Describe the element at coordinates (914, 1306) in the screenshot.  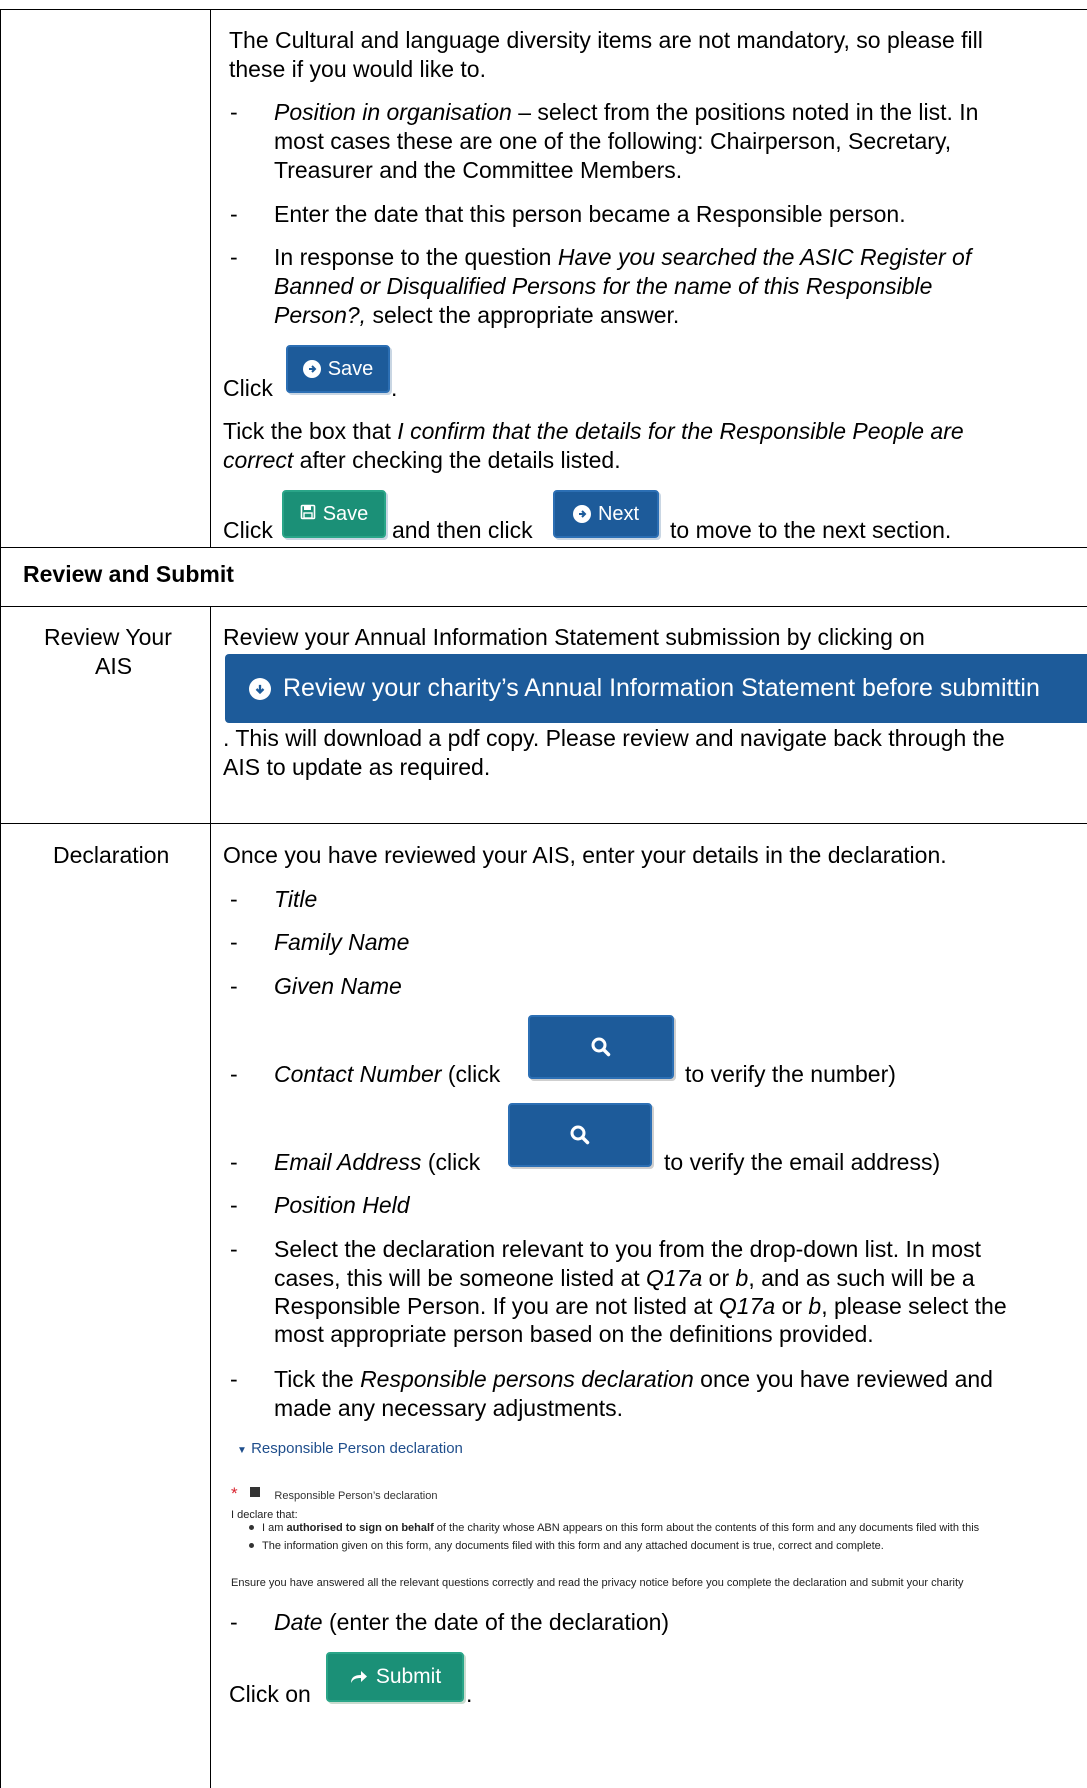
I see `select-text: , please select the` at that location.